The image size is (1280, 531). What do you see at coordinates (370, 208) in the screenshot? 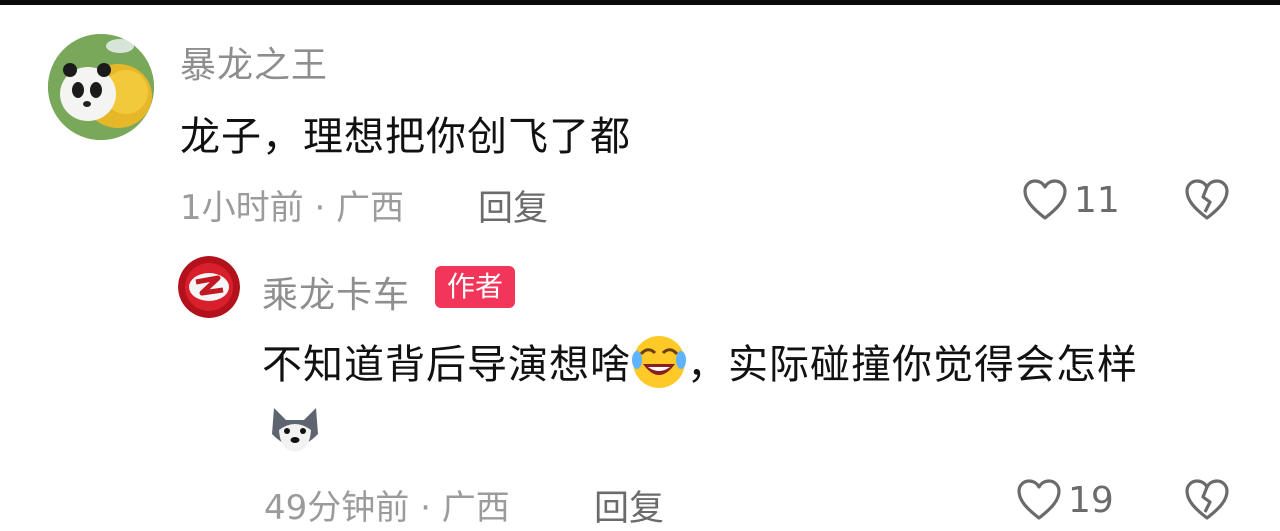
I see `comment-location: 广西` at bounding box center [370, 208].